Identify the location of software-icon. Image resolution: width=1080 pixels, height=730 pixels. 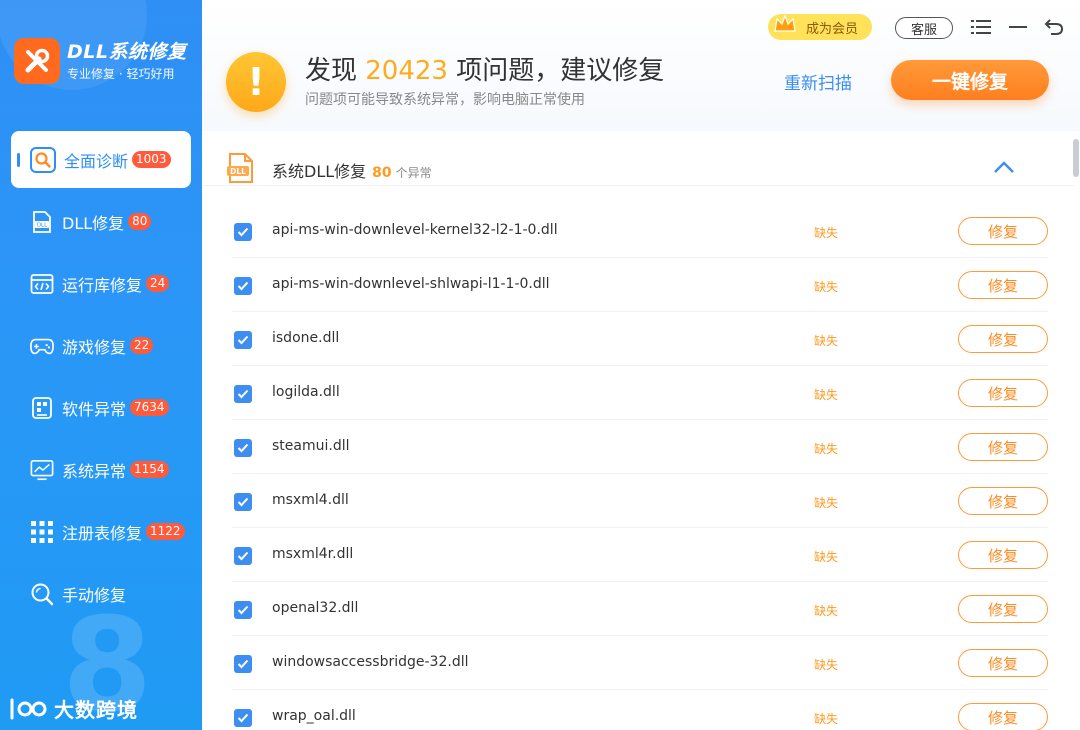
(42, 408).